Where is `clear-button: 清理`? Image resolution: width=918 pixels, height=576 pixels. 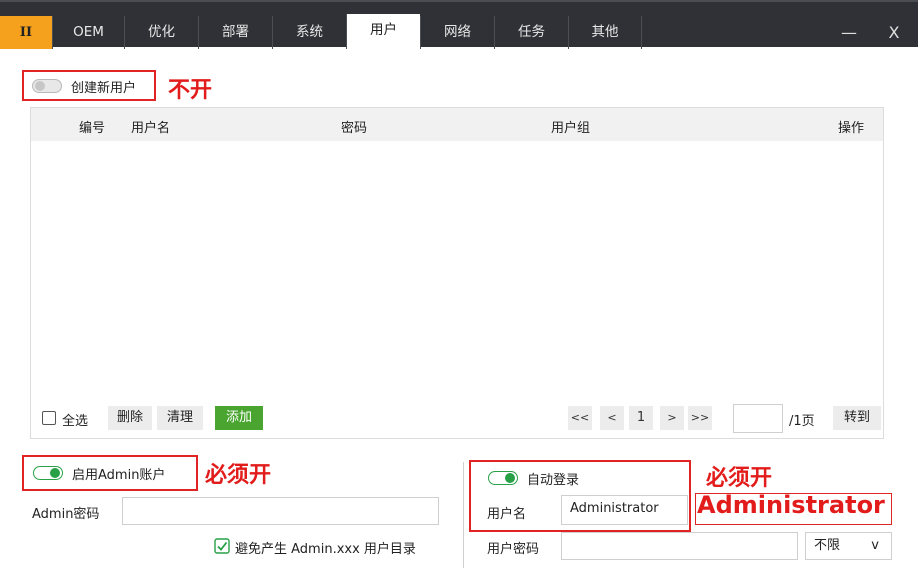
clear-button: 清理 is located at coordinates (180, 418).